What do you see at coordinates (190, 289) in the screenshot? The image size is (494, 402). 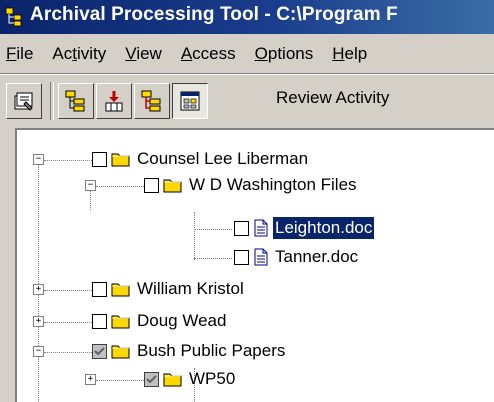 I see `tree-node-label: William Kristol` at bounding box center [190, 289].